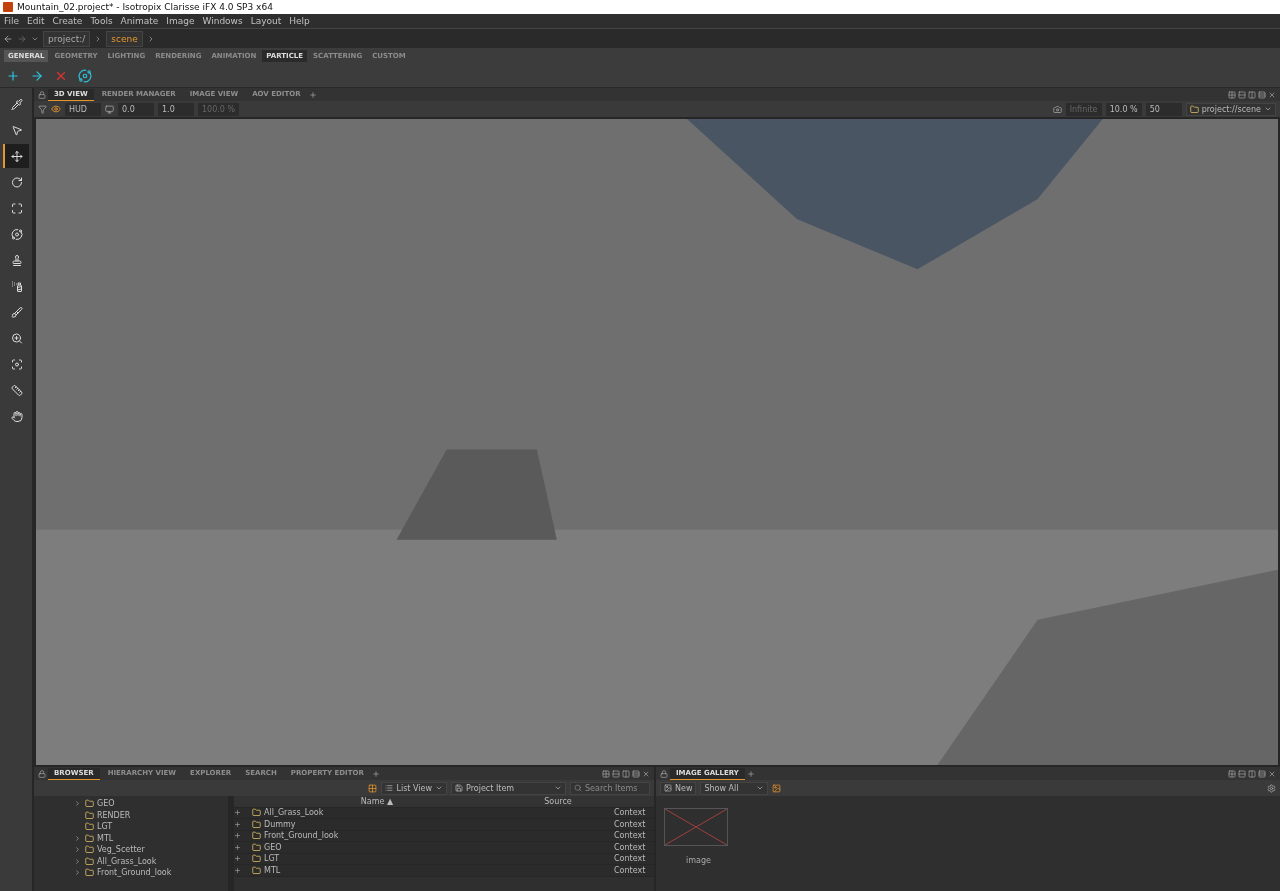  Describe the element at coordinates (294, 813) in the screenshot. I see `item-name: All_Grass_Look` at that location.